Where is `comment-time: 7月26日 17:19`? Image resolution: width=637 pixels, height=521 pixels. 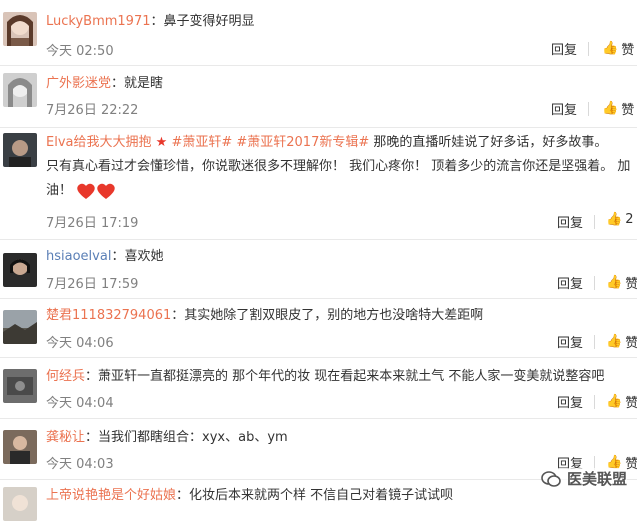
comment-time: 7月26日 17:19 is located at coordinates (92, 223).